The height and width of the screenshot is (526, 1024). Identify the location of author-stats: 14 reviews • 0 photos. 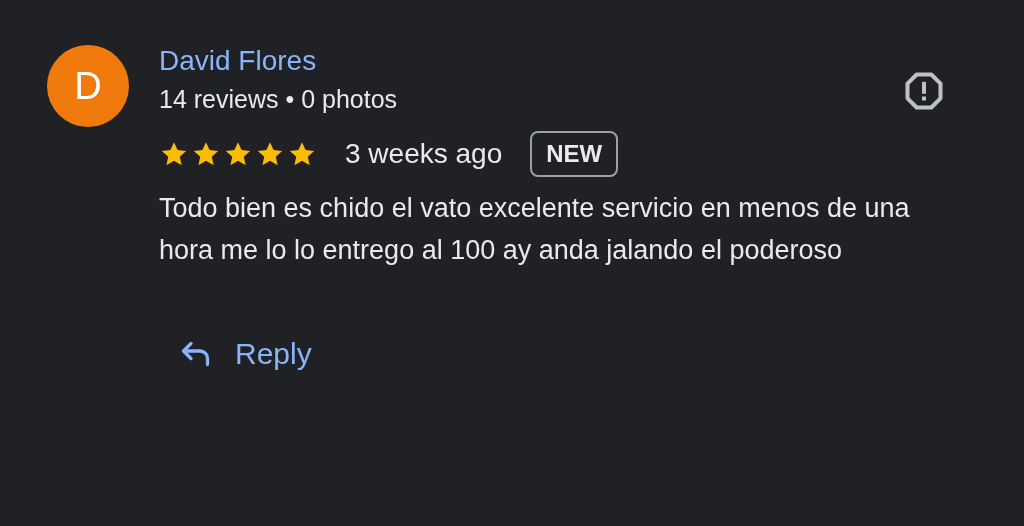
(278, 99).